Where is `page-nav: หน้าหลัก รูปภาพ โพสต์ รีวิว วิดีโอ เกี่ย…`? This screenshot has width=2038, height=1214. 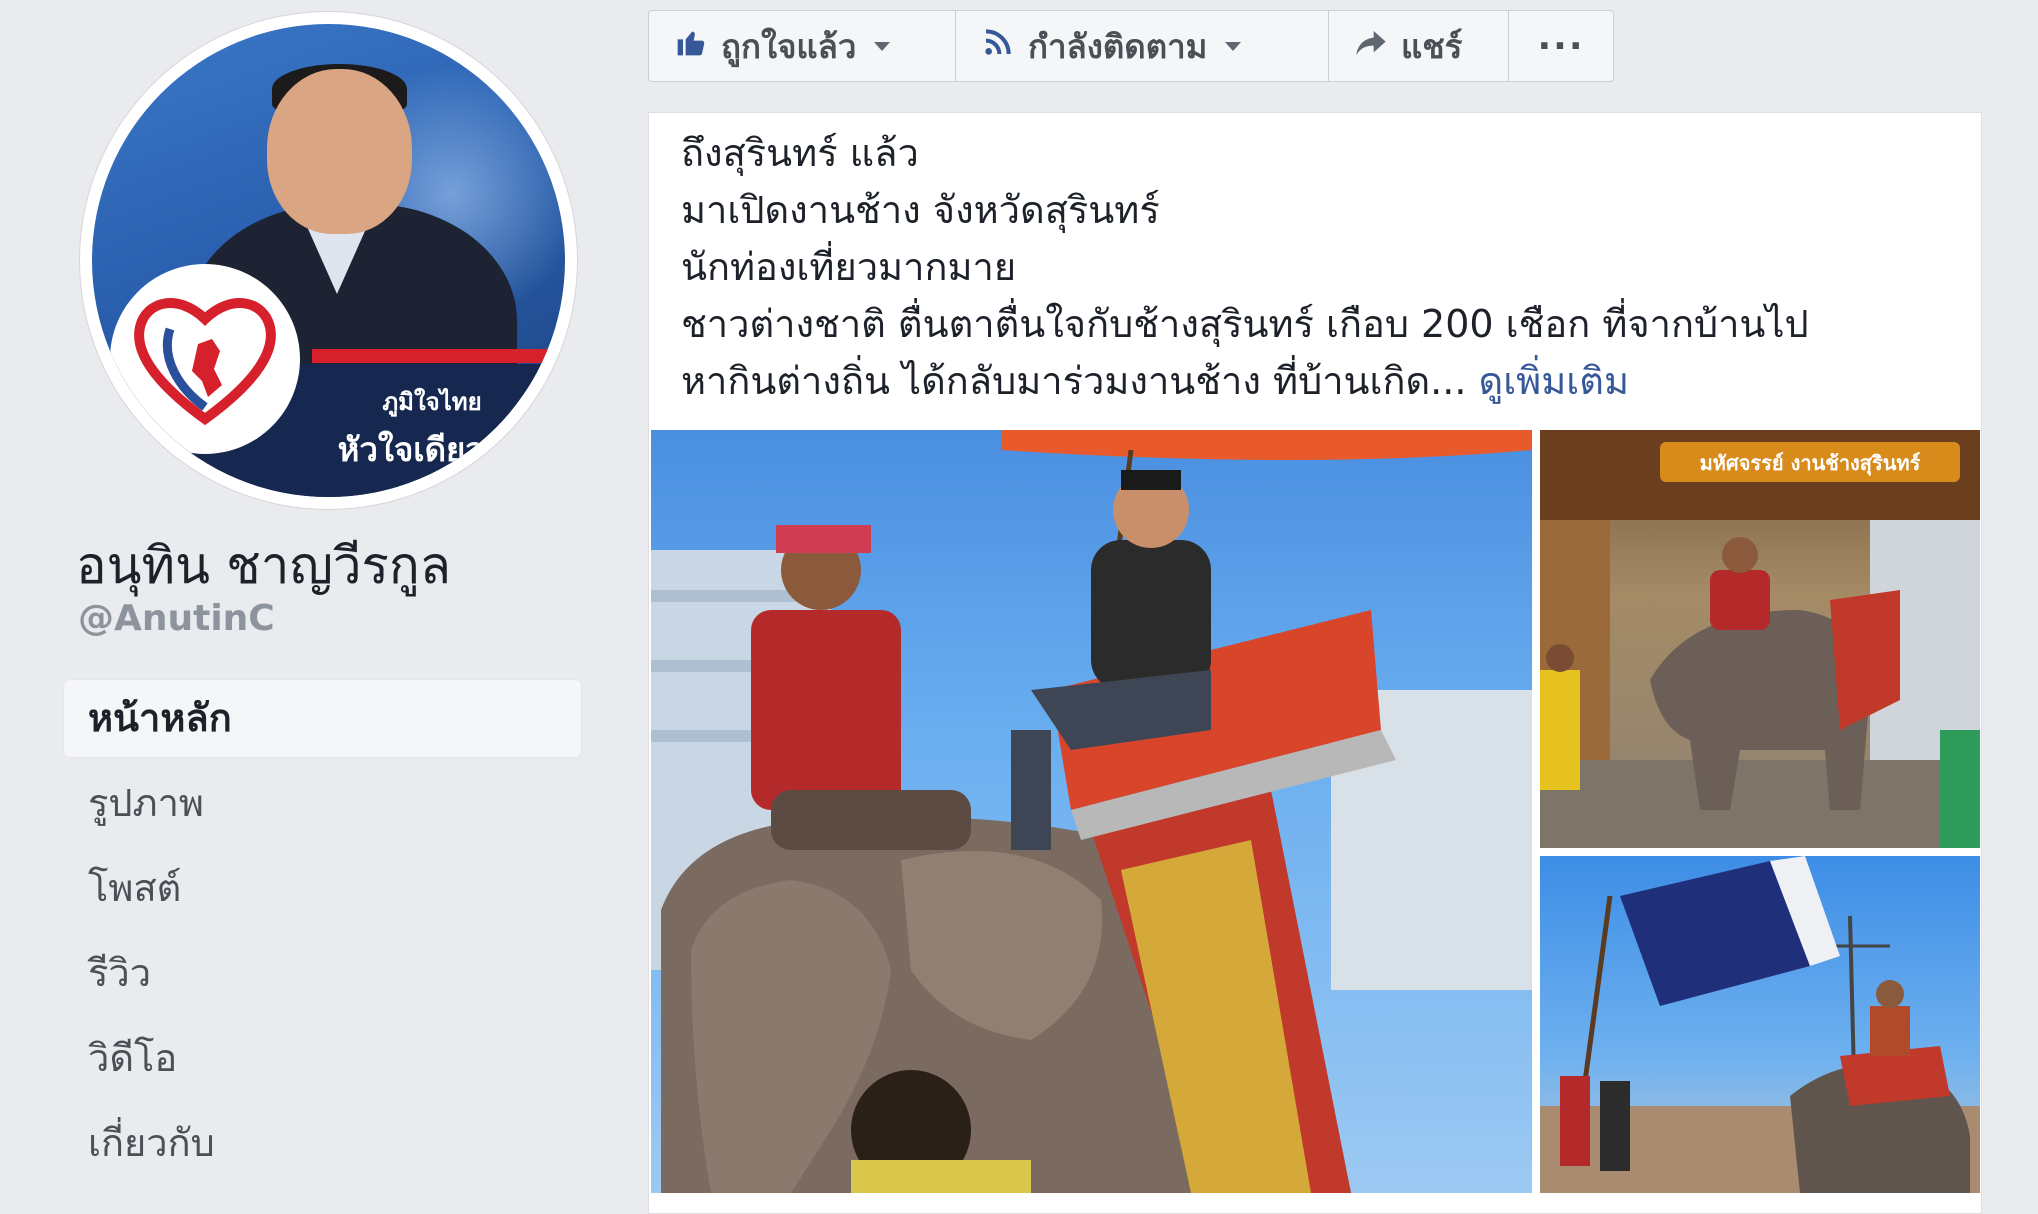
page-nav: หน้าหลัก รูปภาพ โพสต์ รีวิว วิดีโอ เกี่ย… is located at coordinates (322, 935).